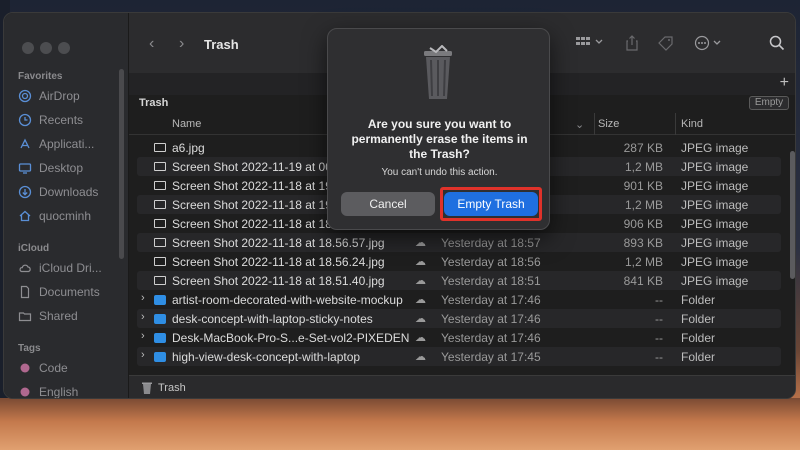 The width and height of the screenshot is (800, 450). I want to click on window-title: Trash, so click(221, 44).